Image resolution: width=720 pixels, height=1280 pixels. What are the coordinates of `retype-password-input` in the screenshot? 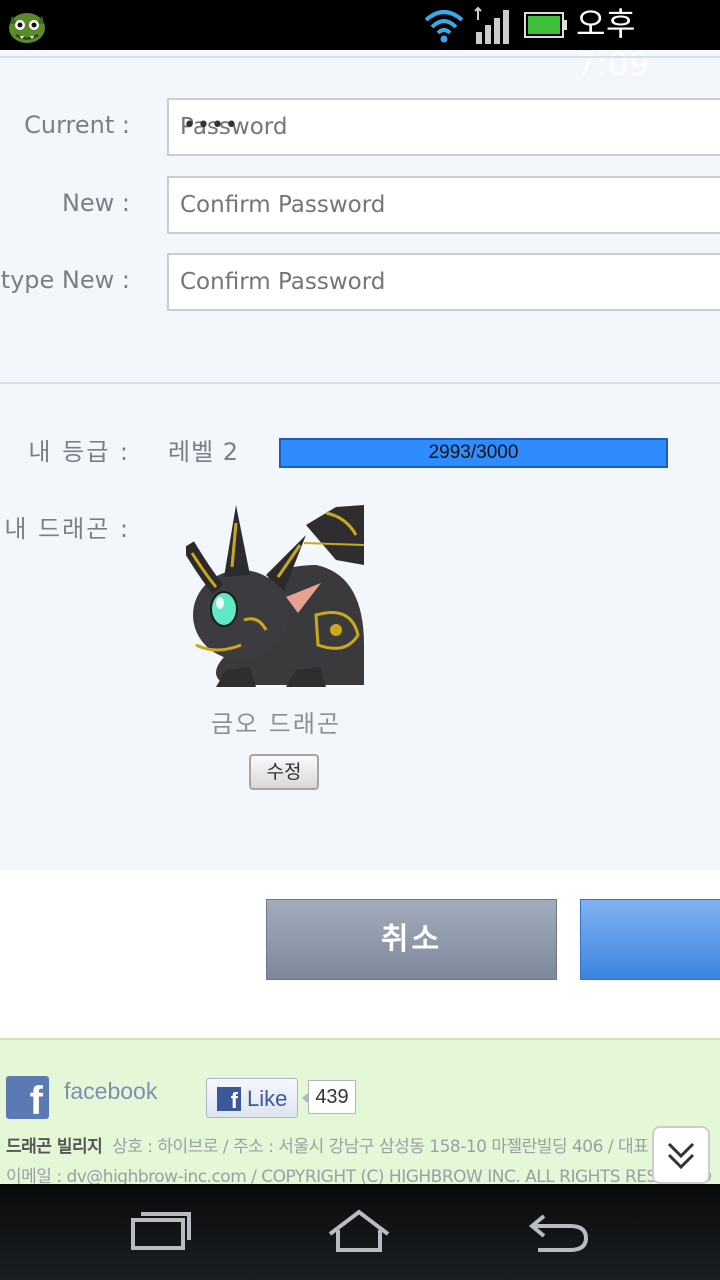 It's located at (443, 282).